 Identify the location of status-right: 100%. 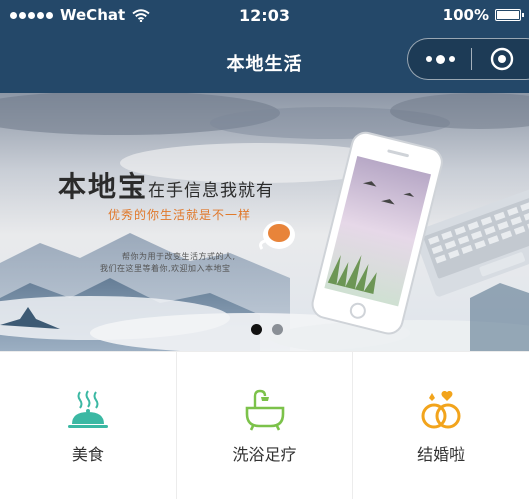
(483, 15).